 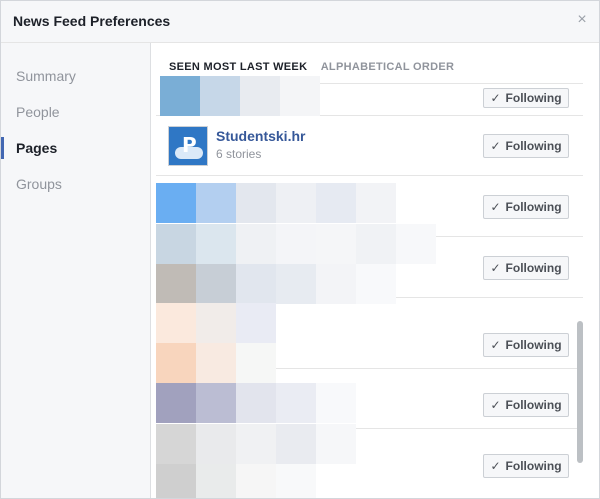 I want to click on sidebar-item-pages: Pages, so click(x=76, y=148).